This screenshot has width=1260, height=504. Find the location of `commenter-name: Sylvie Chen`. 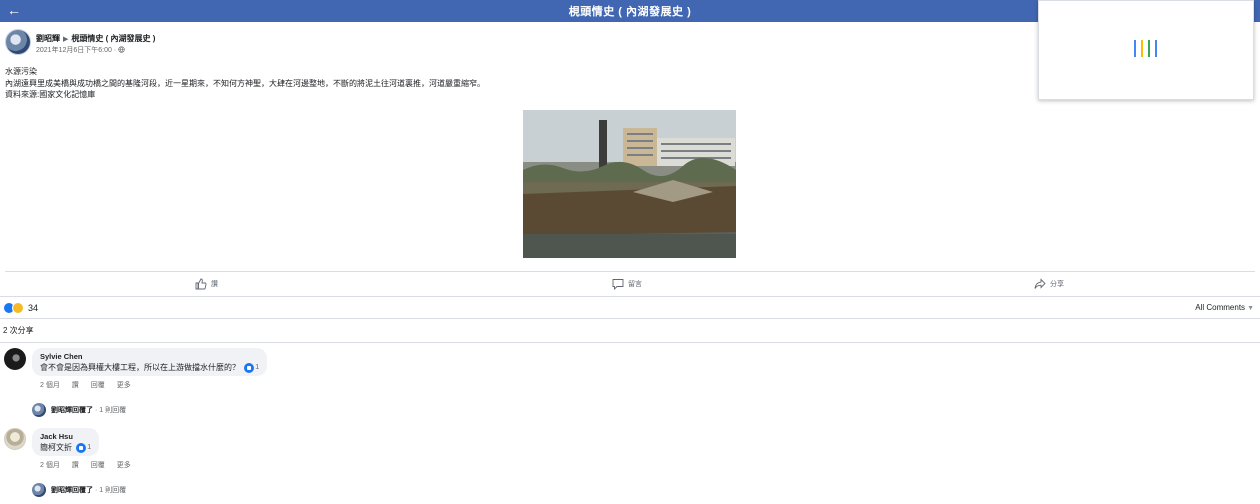

commenter-name: Sylvie Chen is located at coordinates (149, 356).